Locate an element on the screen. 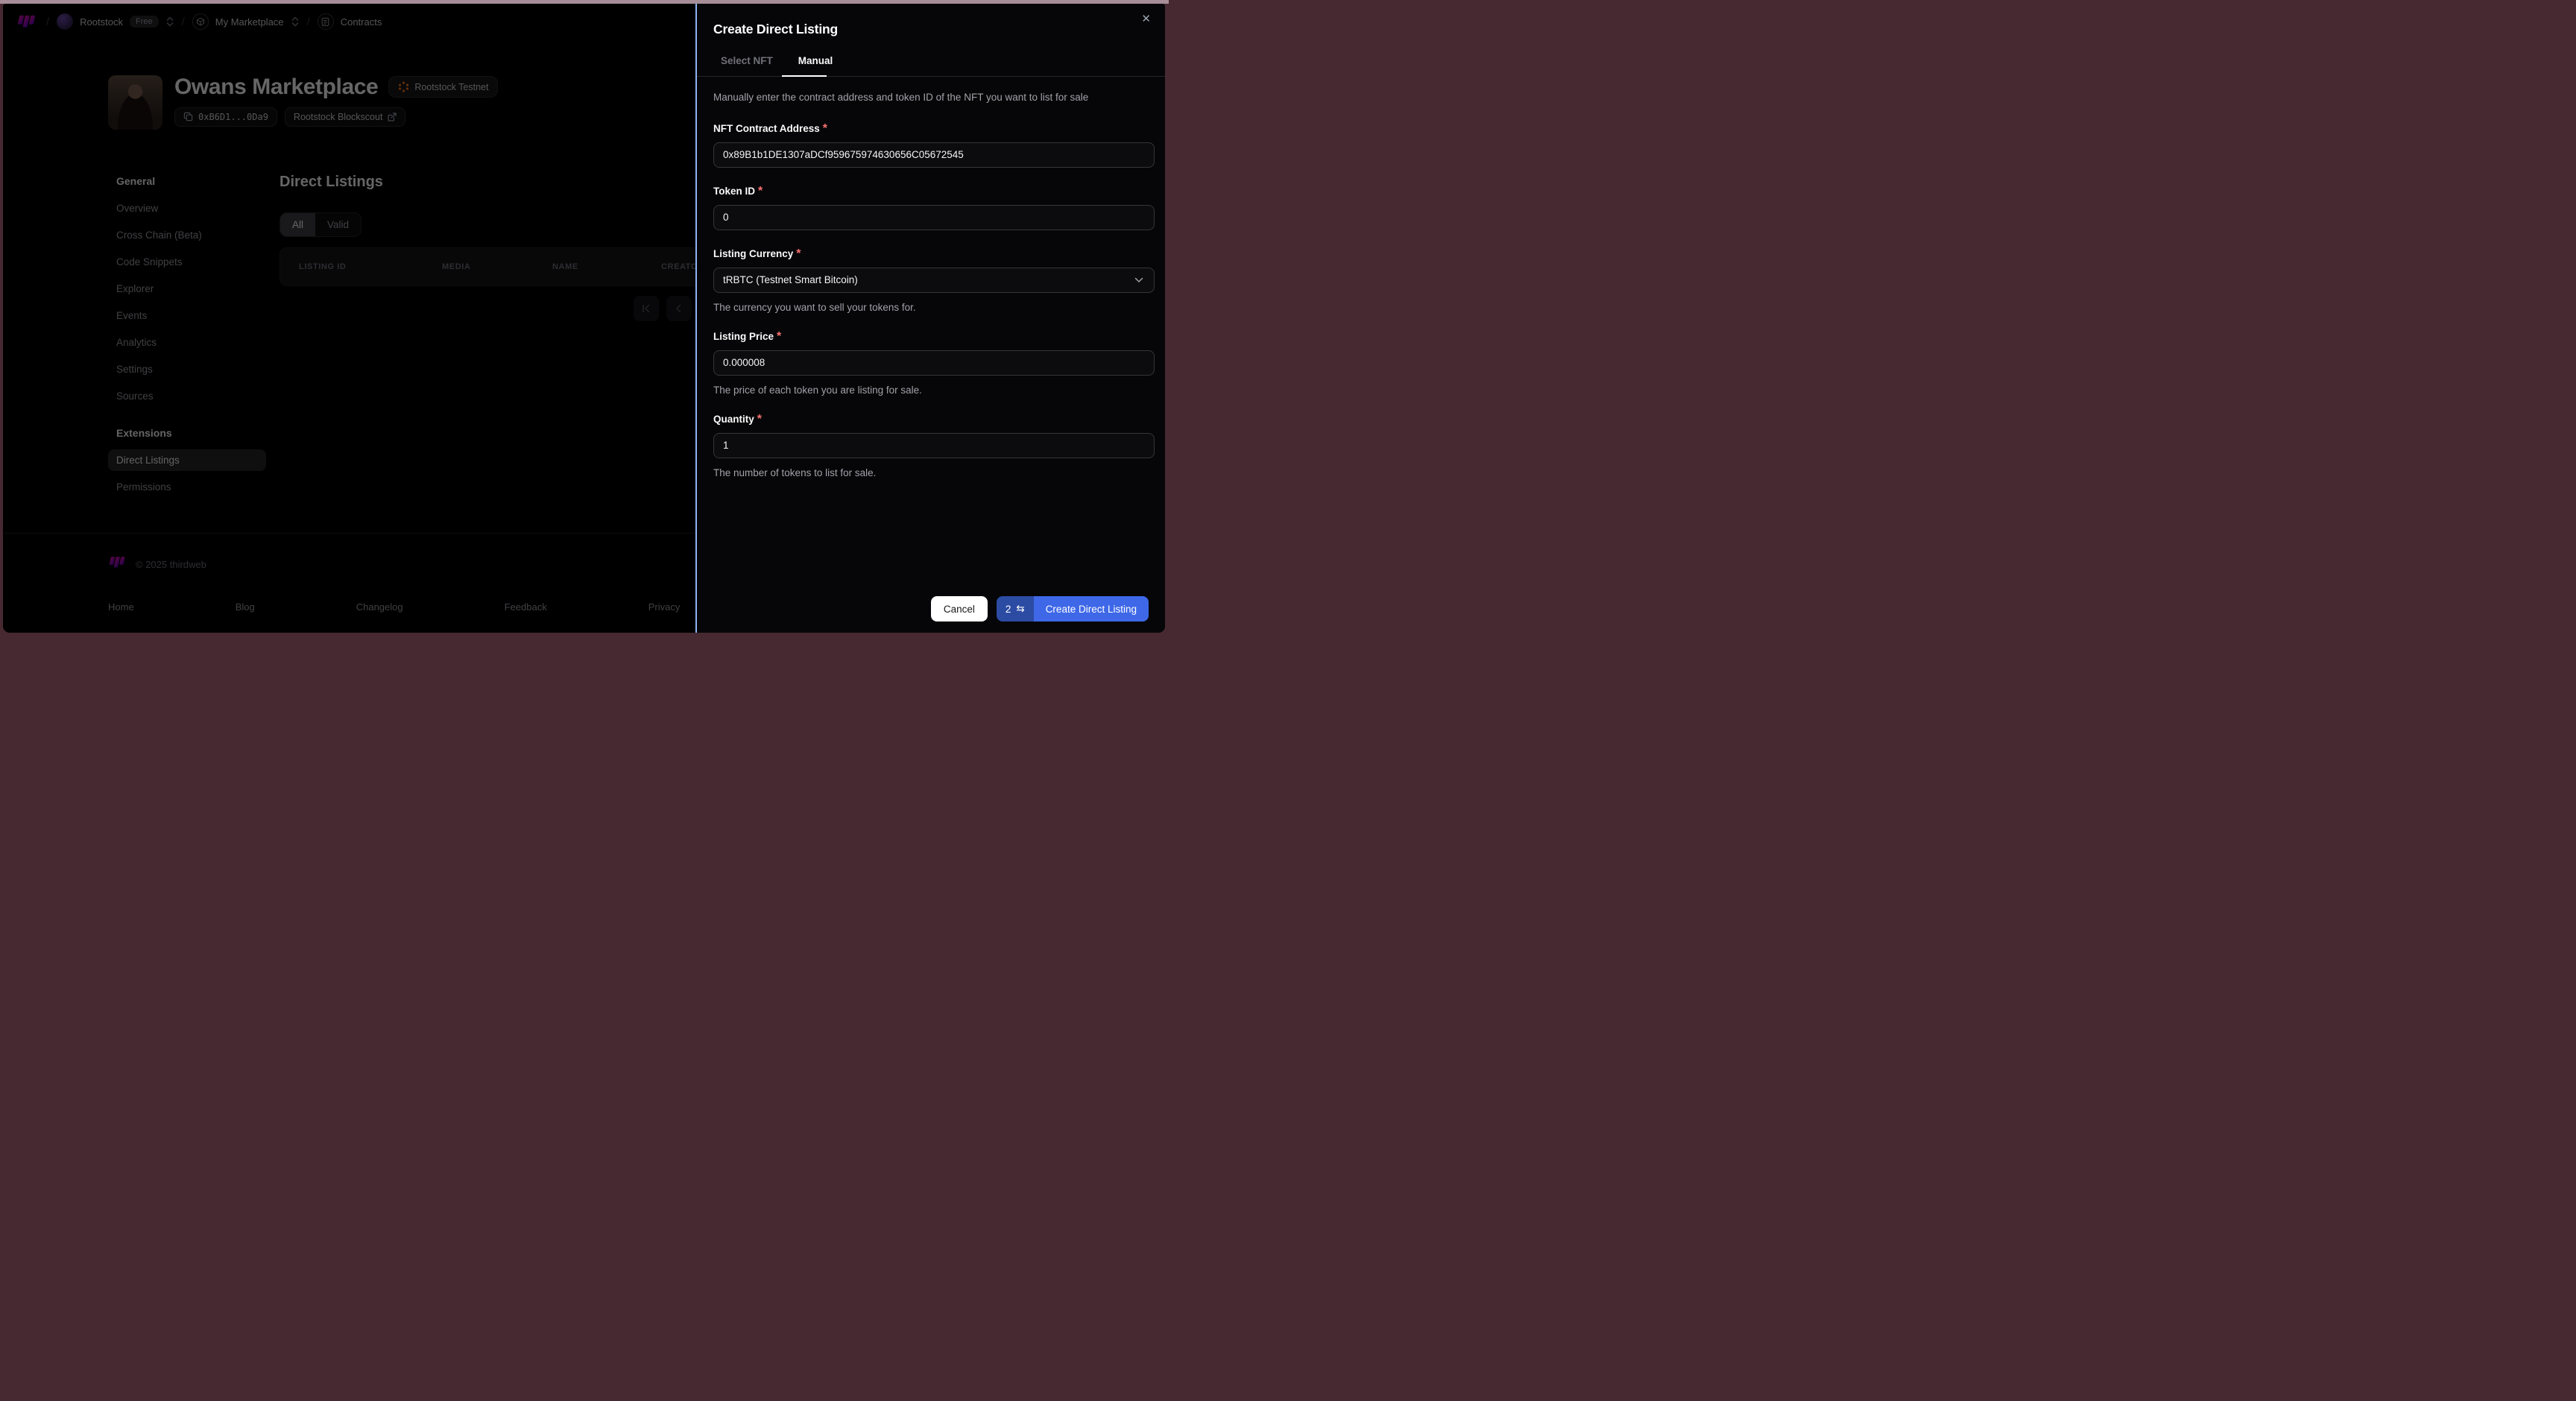  tab-underline is located at coordinates (931, 76).